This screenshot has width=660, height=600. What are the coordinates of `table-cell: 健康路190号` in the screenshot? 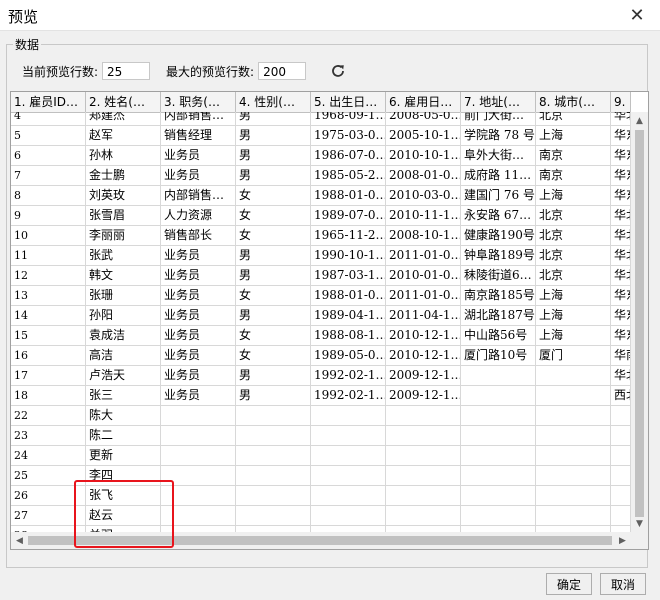 It's located at (498, 235).